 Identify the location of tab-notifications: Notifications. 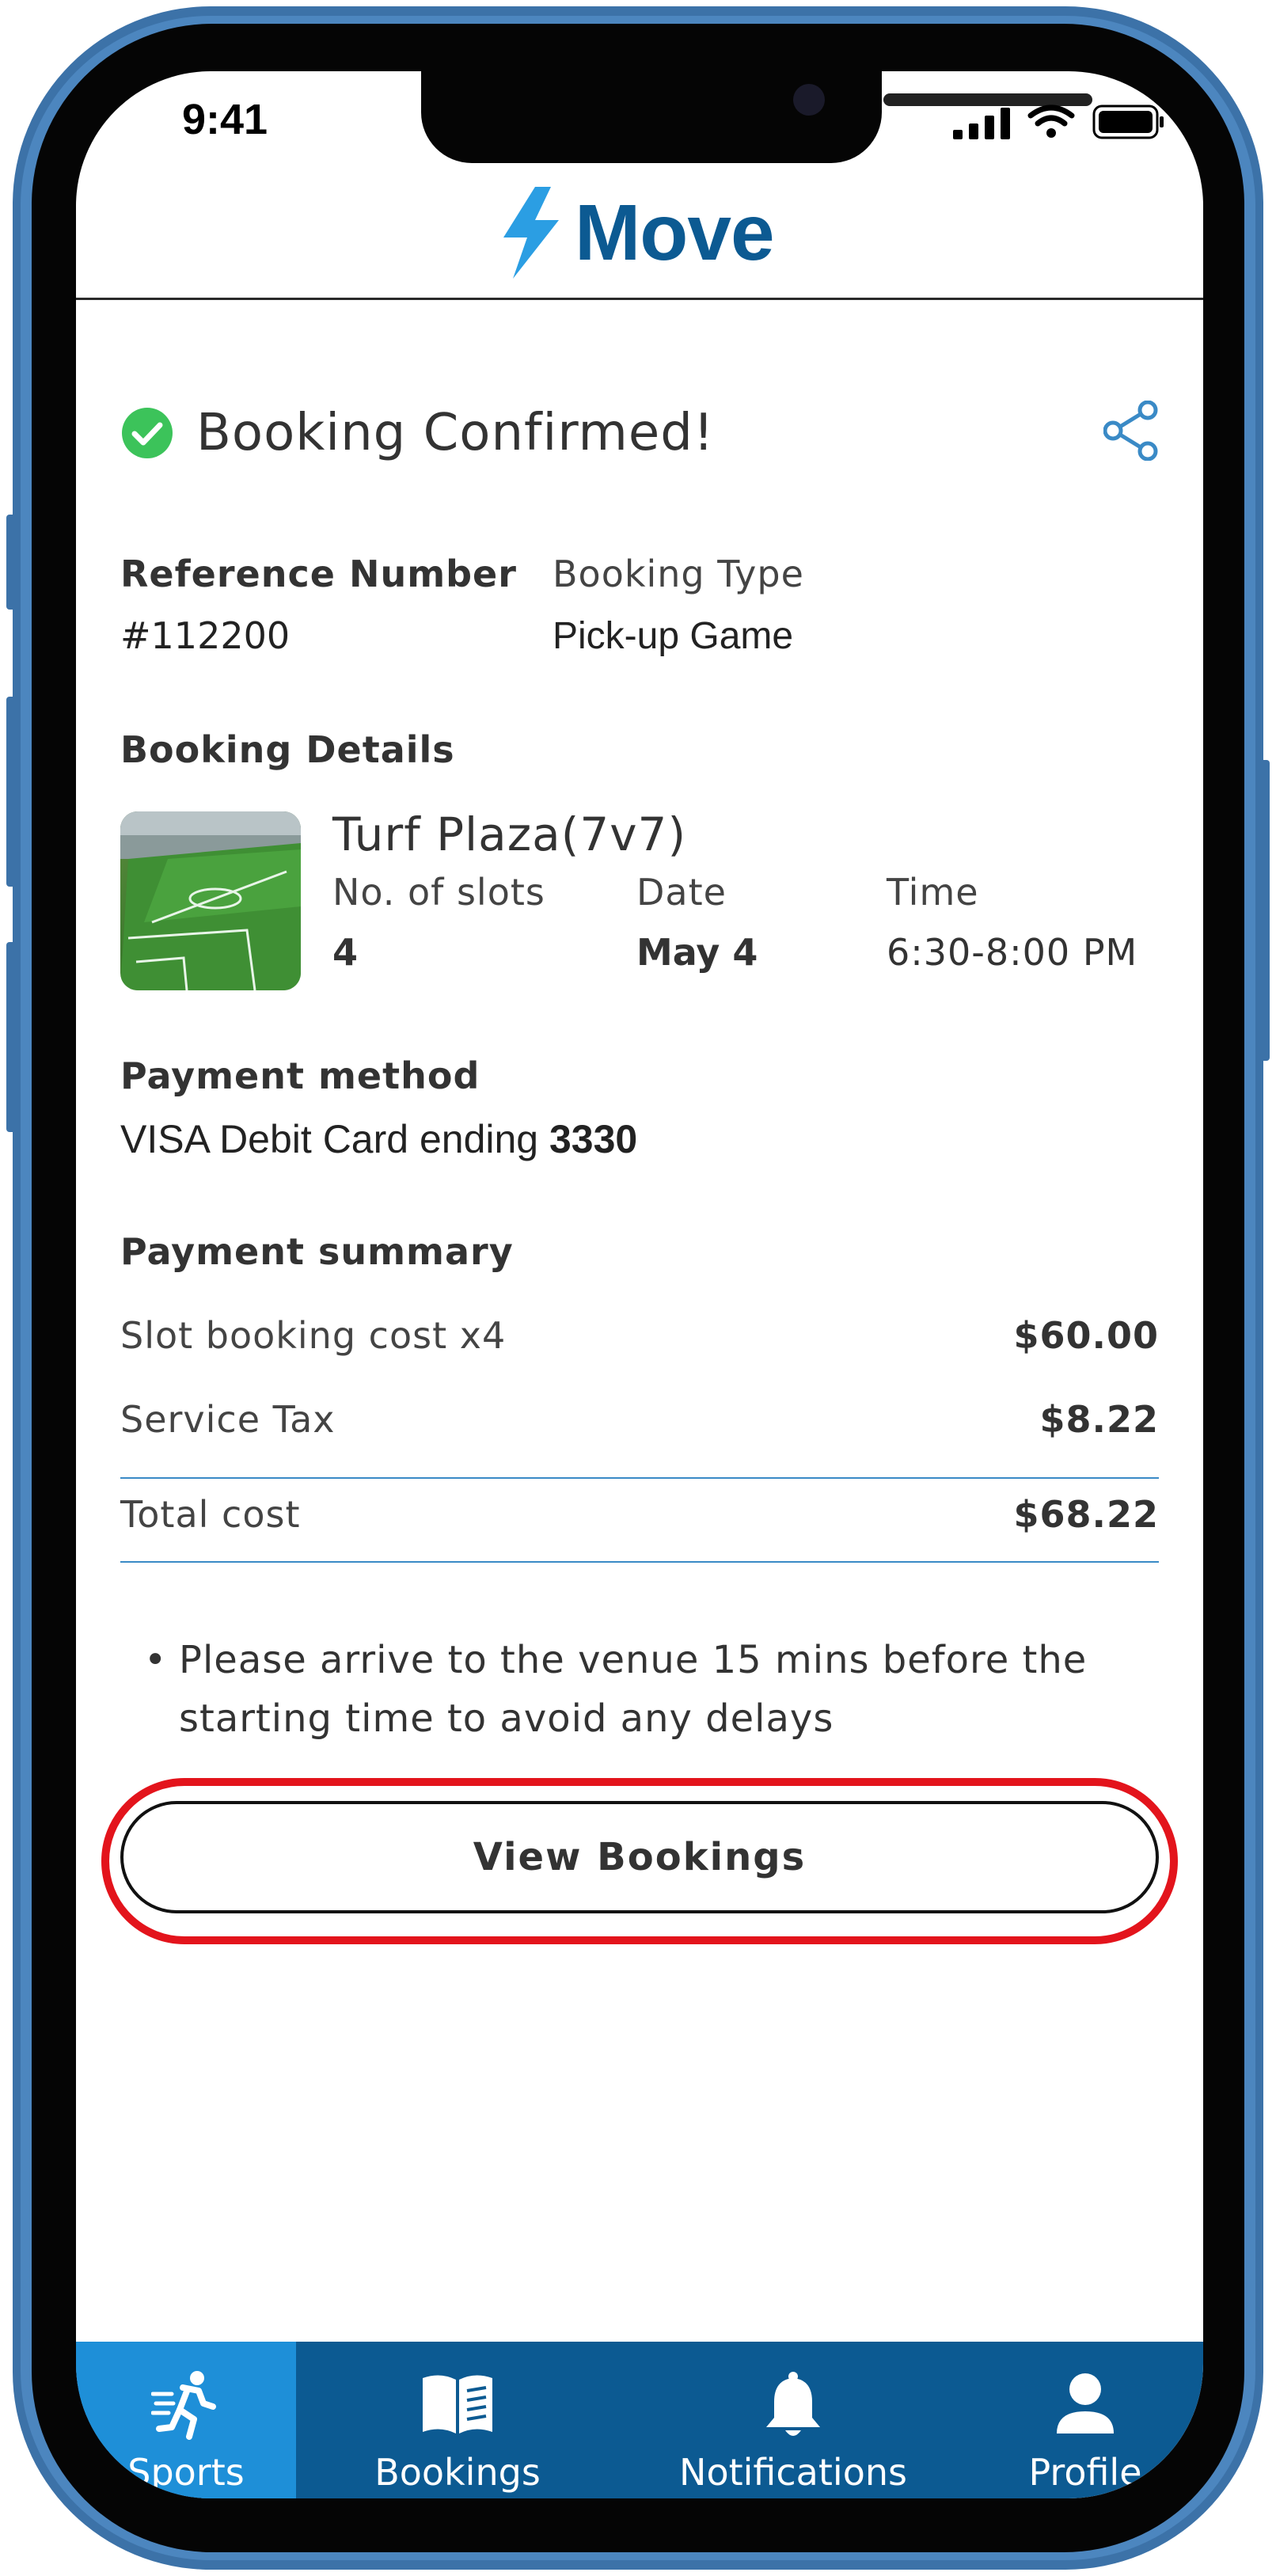
(793, 2420).